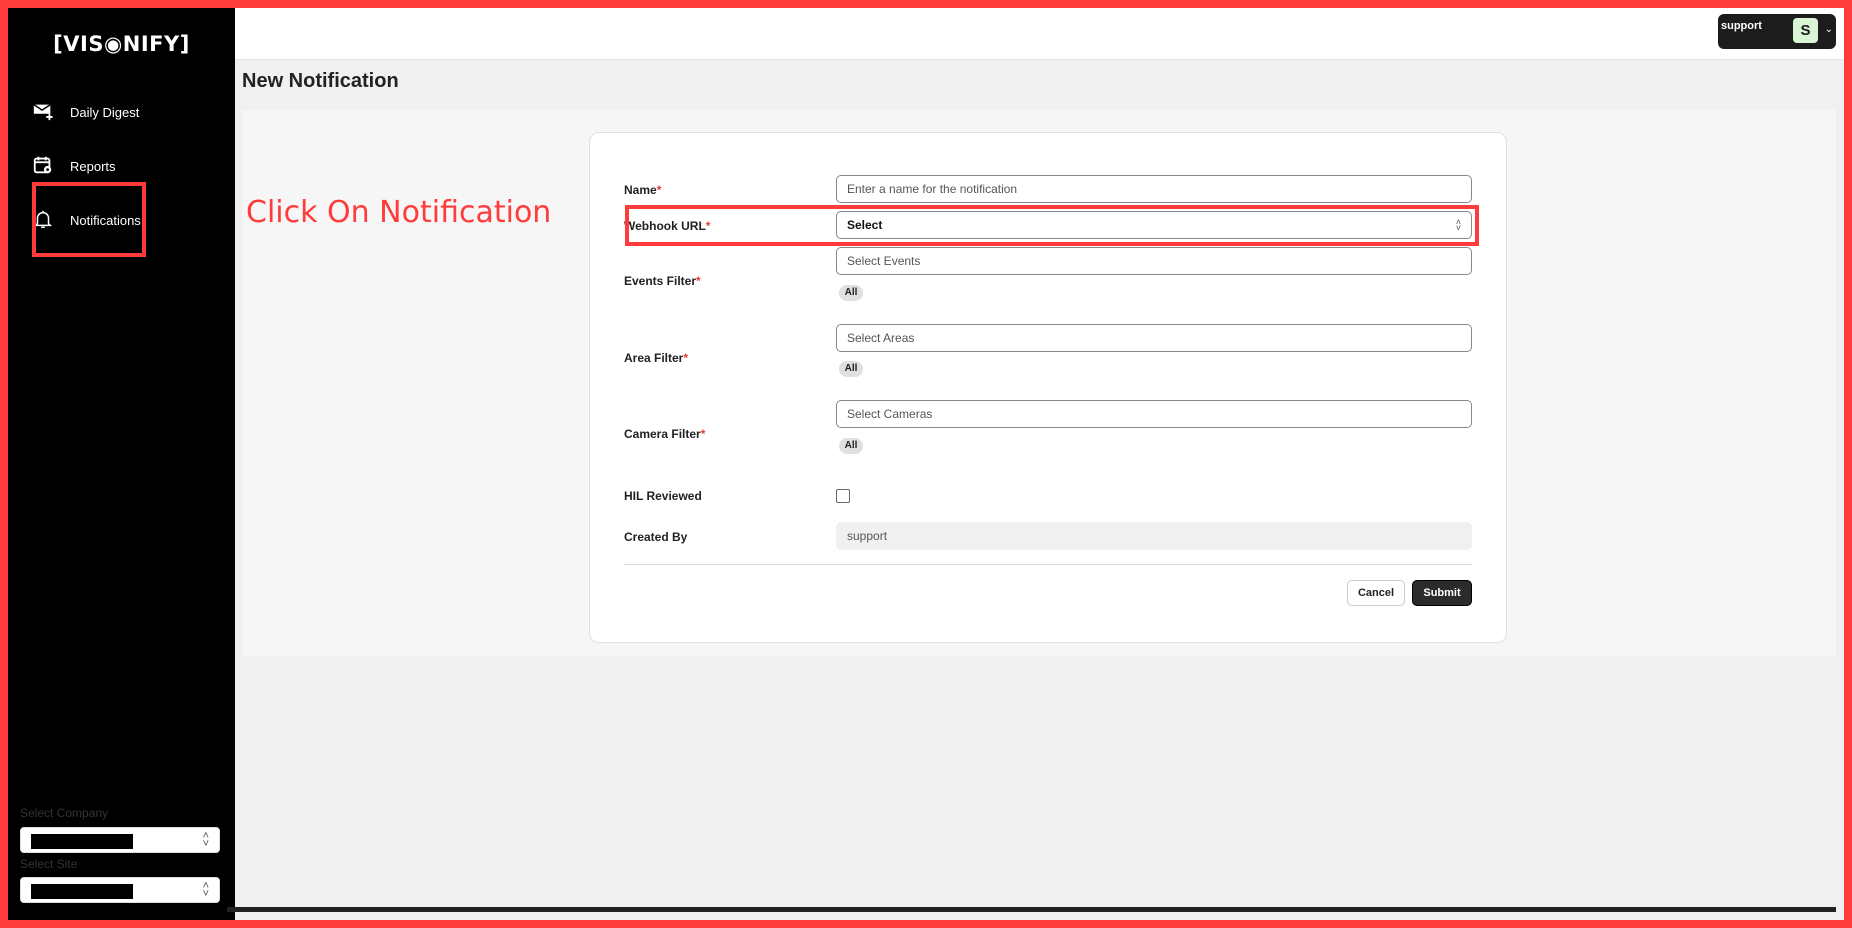 Image resolution: width=1852 pixels, height=928 pixels. Describe the element at coordinates (851, 369) in the screenshot. I see `areas-all-chip: All` at that location.